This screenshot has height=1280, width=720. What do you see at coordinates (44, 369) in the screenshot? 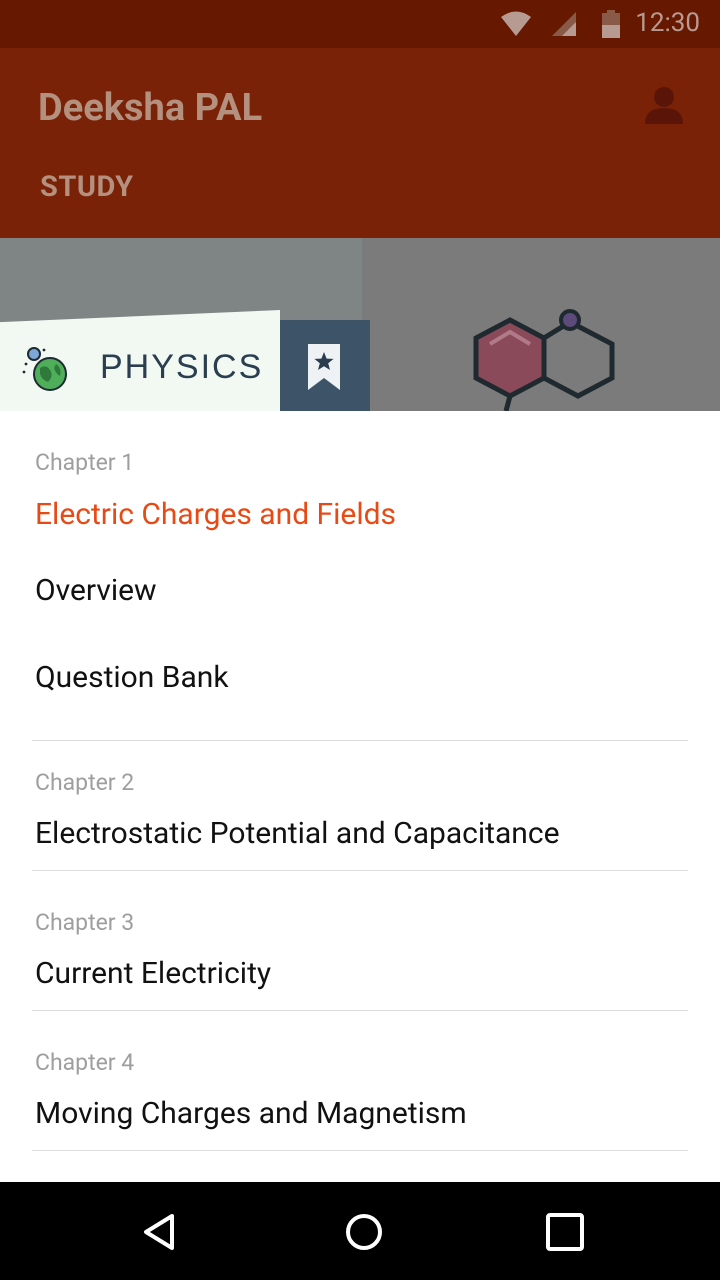
I see `globe-icon` at bounding box center [44, 369].